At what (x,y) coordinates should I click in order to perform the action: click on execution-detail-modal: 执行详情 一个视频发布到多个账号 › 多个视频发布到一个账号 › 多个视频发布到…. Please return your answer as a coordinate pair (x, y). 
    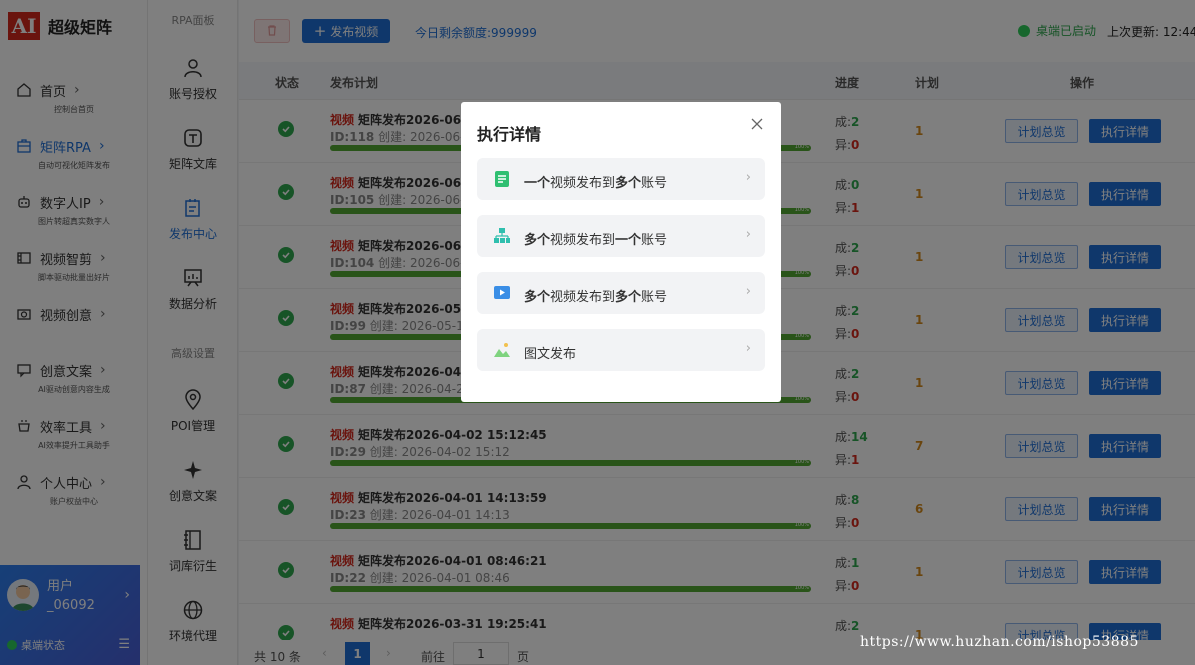
    Looking at the image, I should click on (621, 252).